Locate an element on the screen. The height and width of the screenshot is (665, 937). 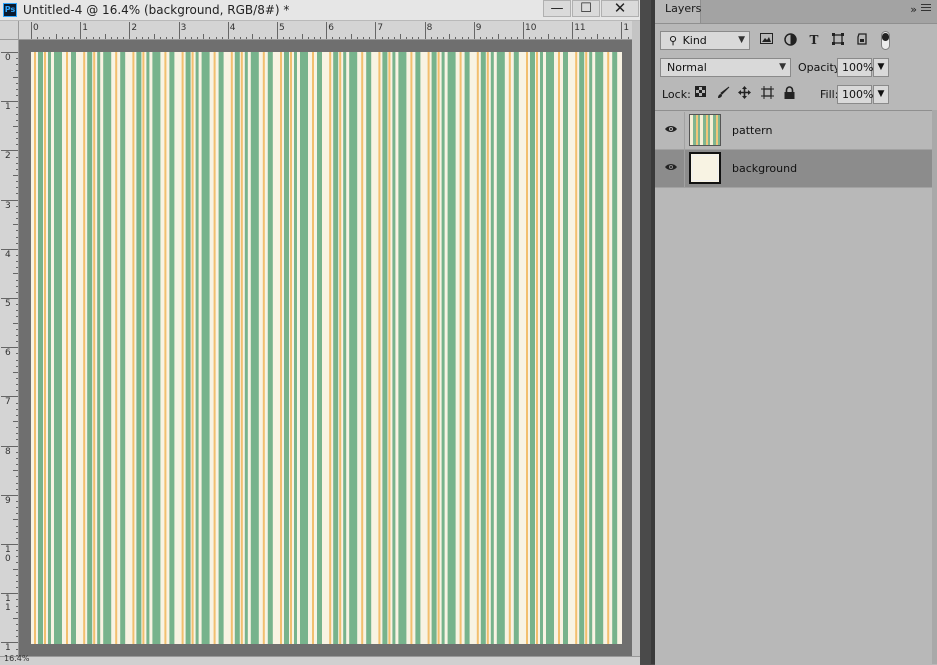
vertical-ruler: 0 1 2 3 4 5 6 7 8 9 1 0 1 1 1 is located at coordinates (9, 352).